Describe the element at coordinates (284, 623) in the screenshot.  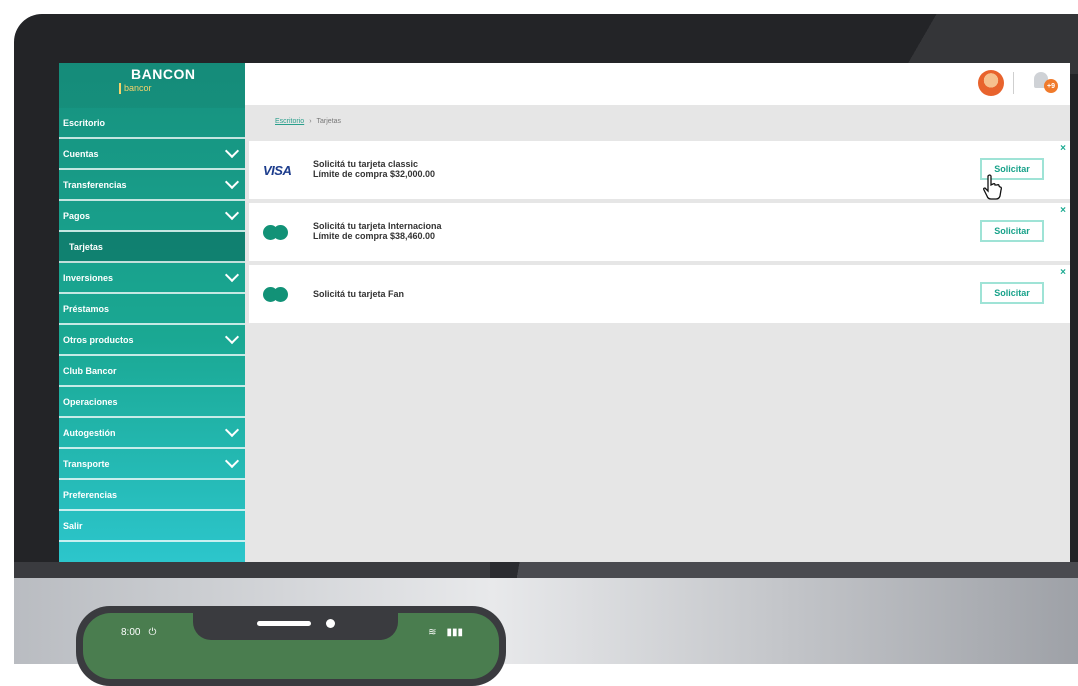
I see `speaker-icon` at that location.